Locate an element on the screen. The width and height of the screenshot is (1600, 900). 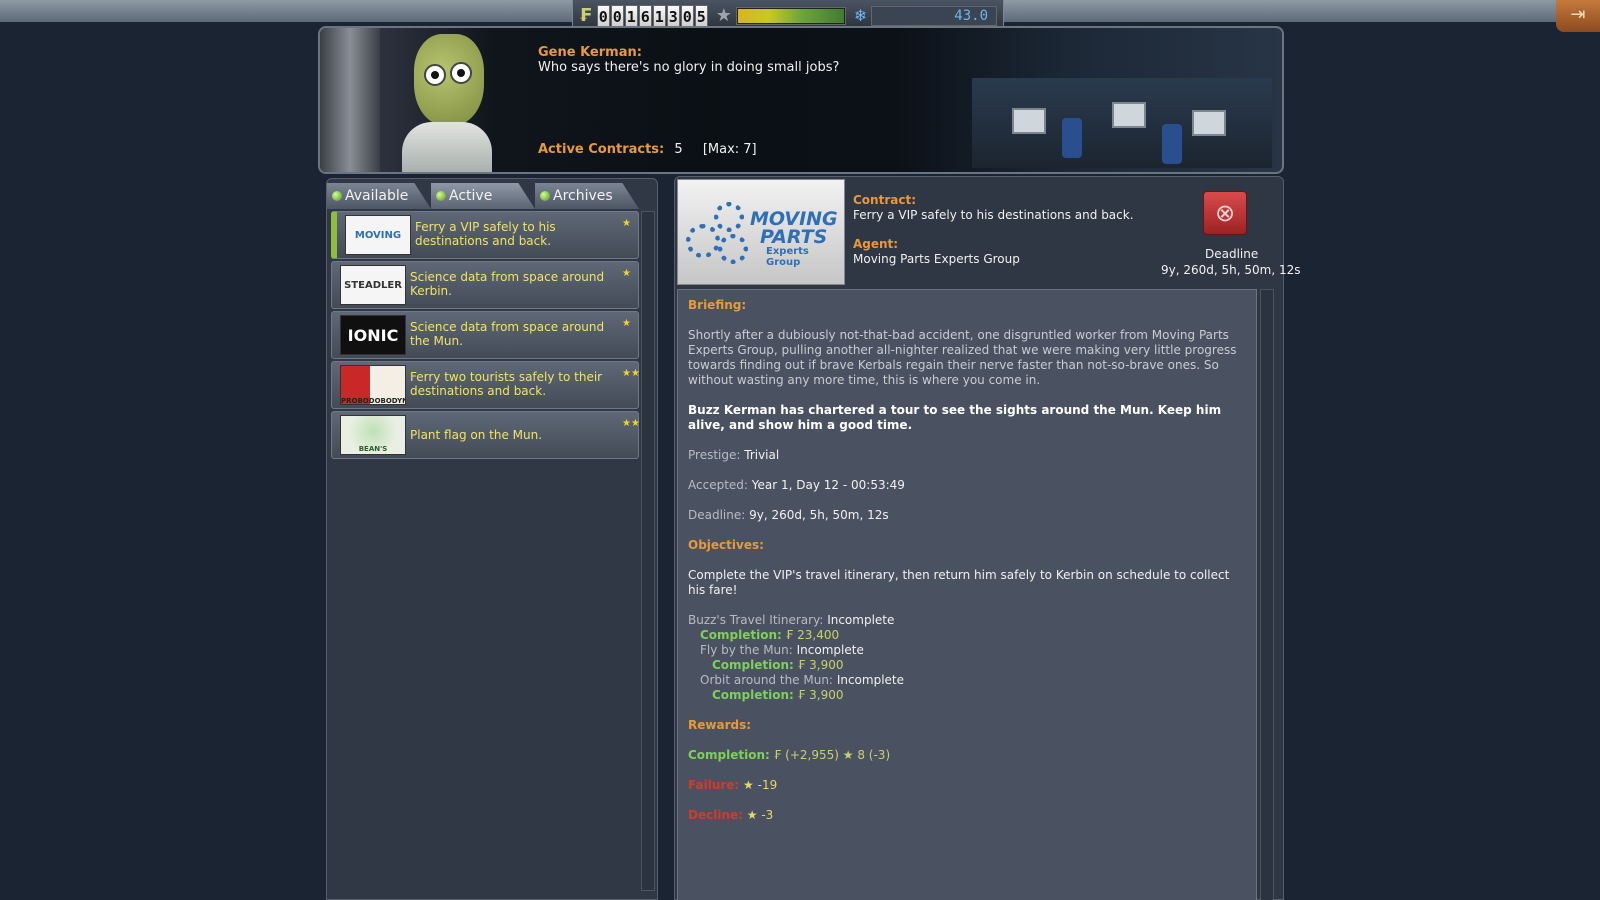
science-icon: ❄ is located at coordinates (860, 15).